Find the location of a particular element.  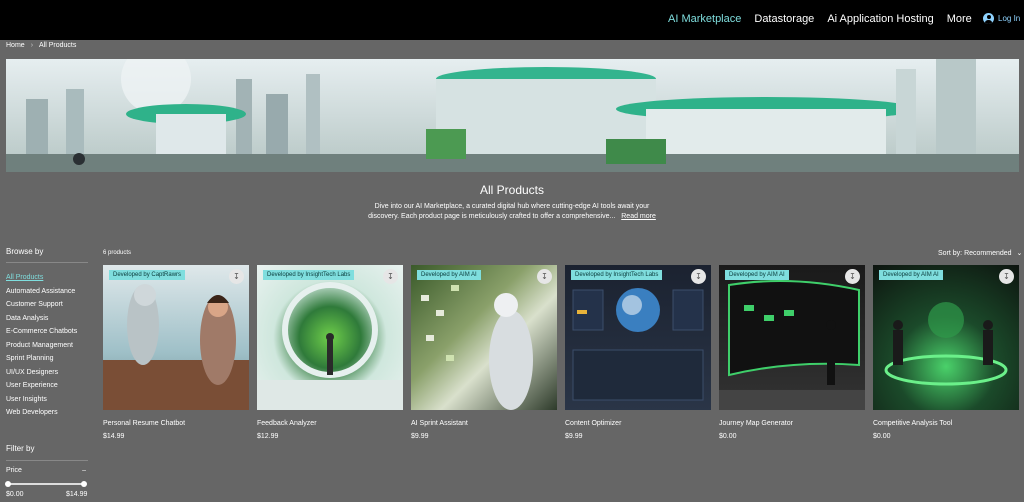

sidebar-item-user-insights: User Insights is located at coordinates (47, 400).